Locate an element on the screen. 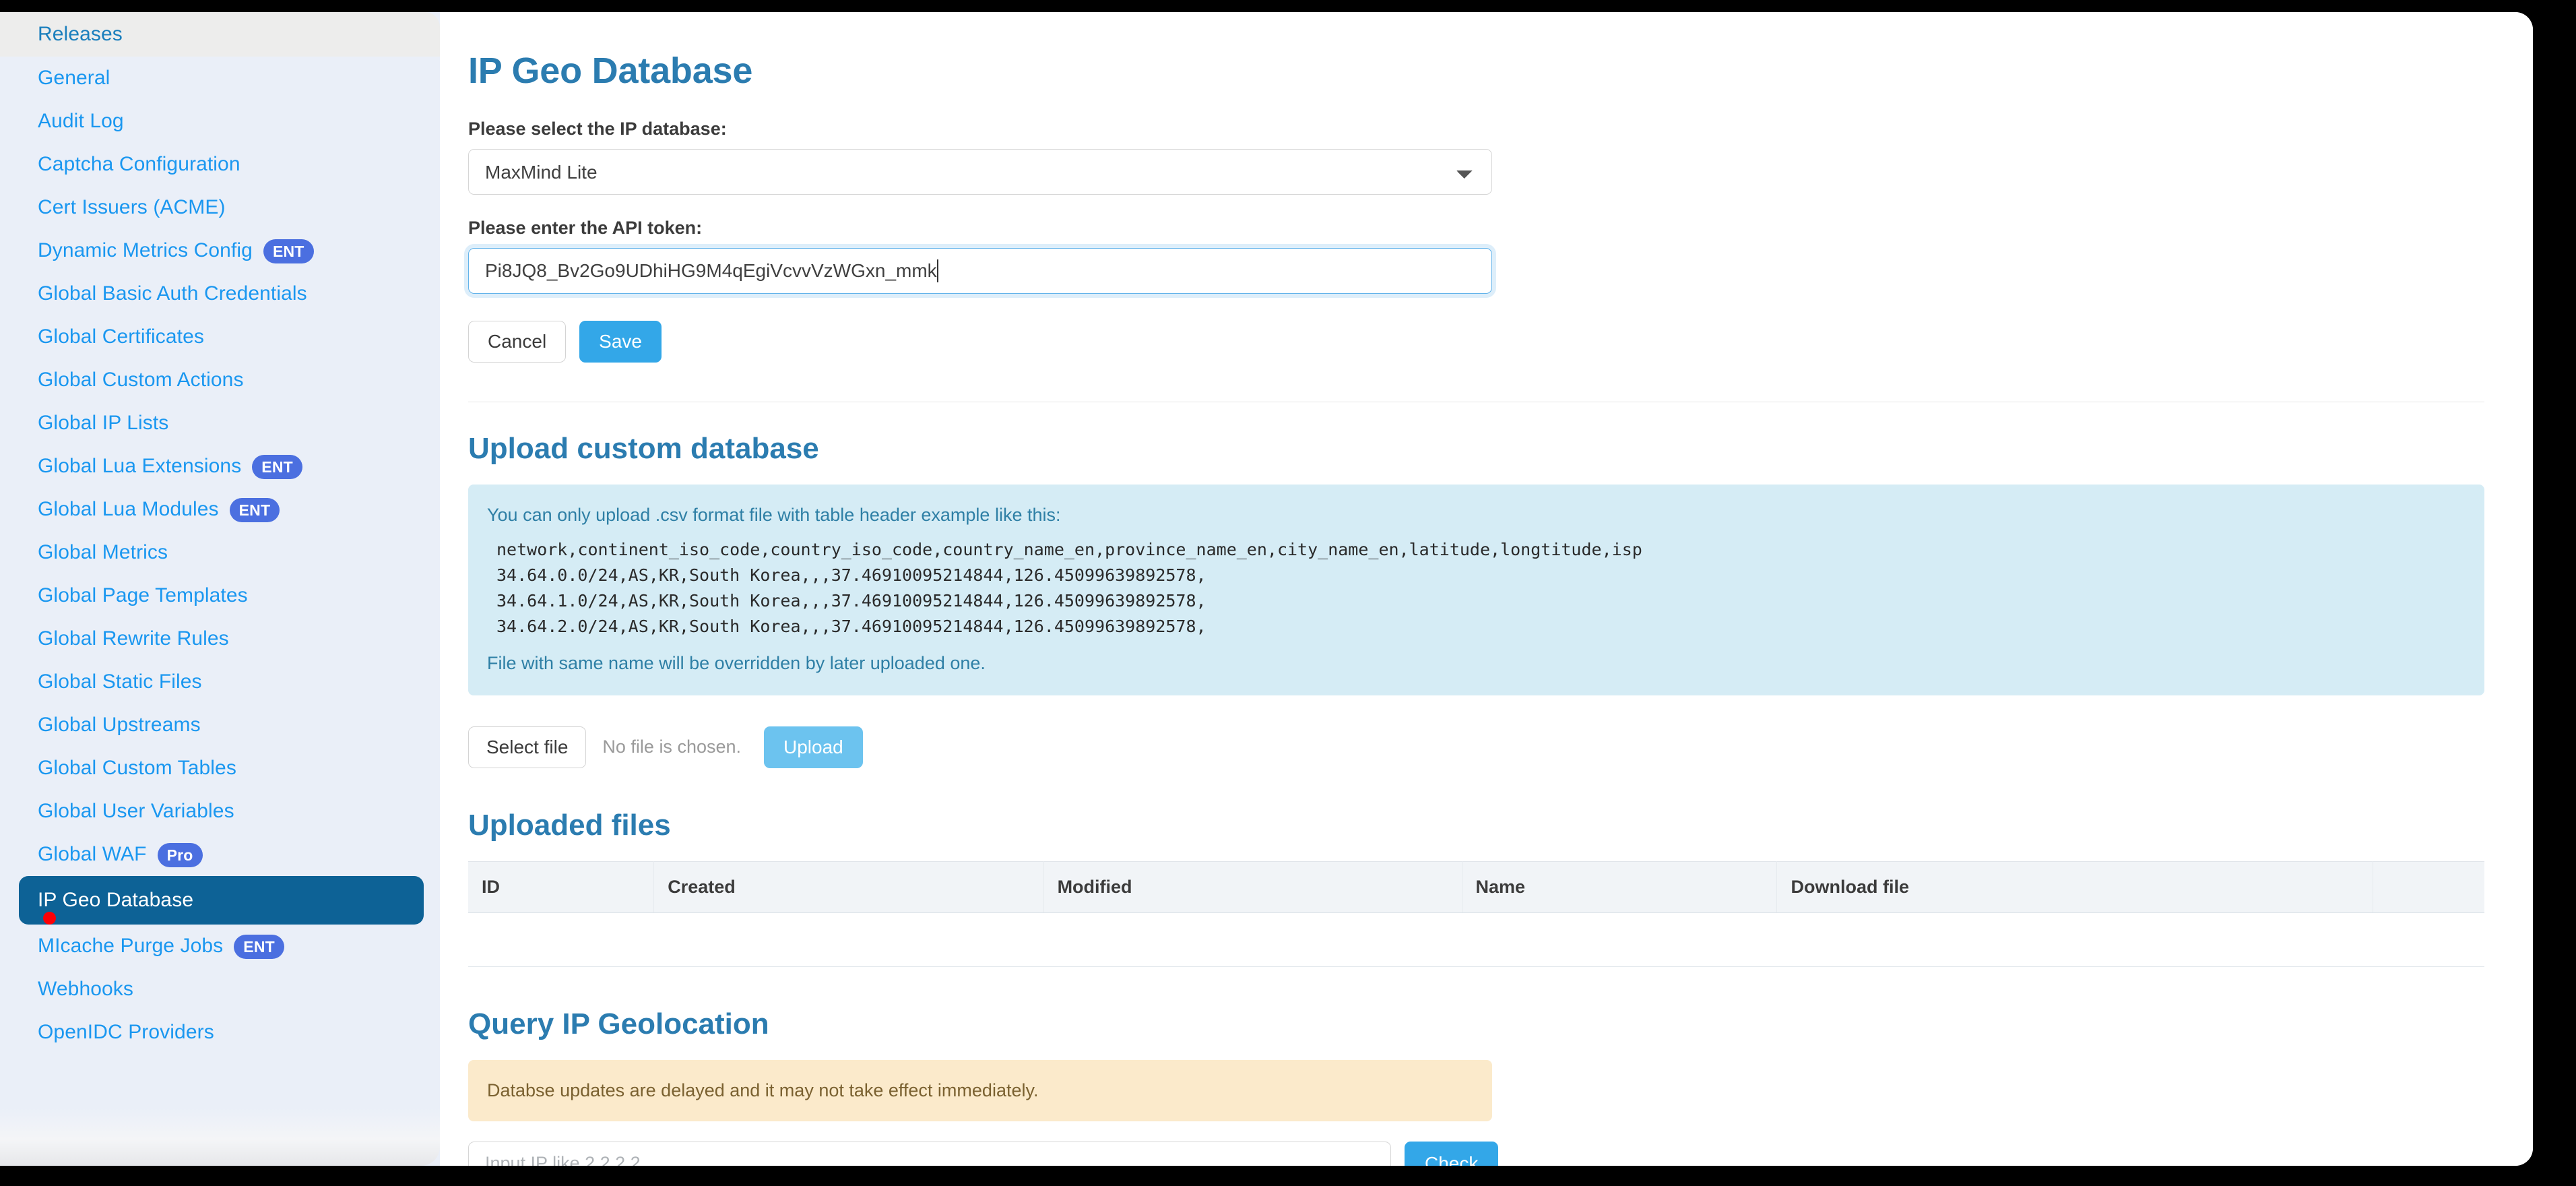  uploaded-files-column-header: Created is located at coordinates (848, 887).